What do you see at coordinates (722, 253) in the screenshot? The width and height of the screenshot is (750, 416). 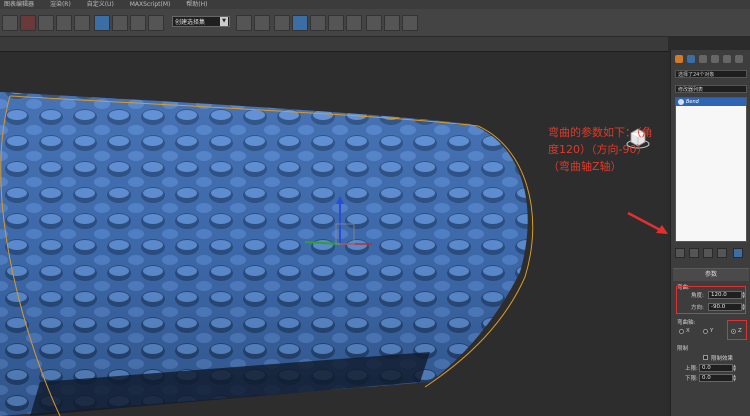 I see `remove-modifier-icon` at bounding box center [722, 253].